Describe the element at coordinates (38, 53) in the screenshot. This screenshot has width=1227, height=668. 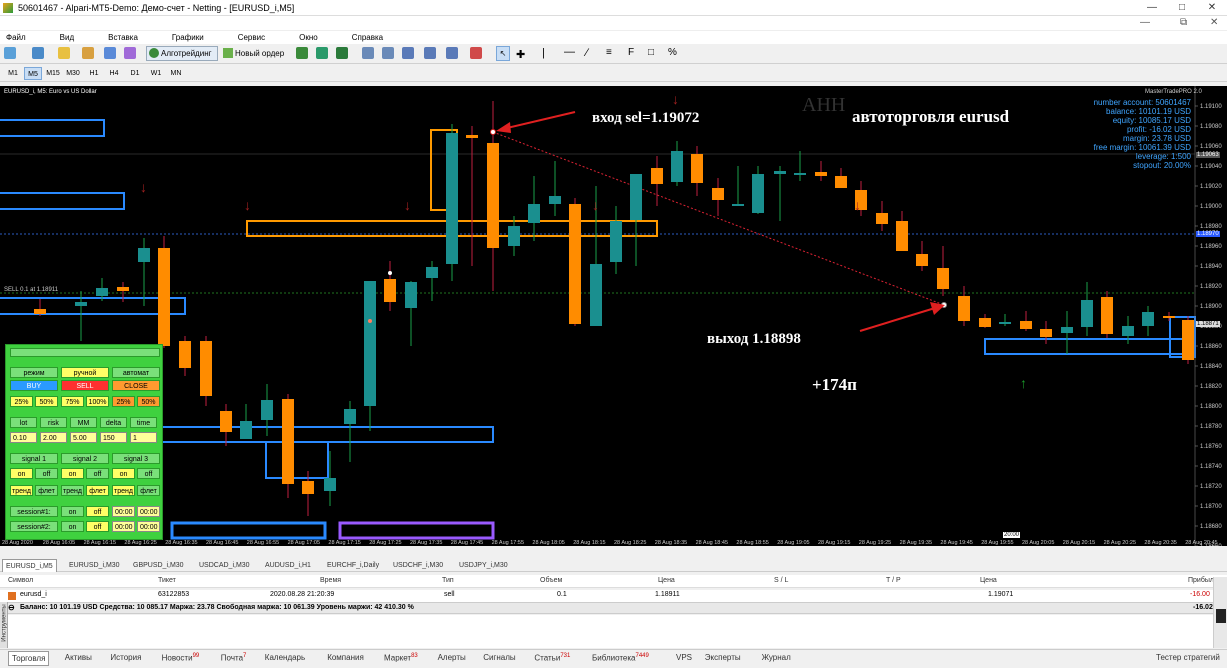
I see `profiles-icon` at that location.